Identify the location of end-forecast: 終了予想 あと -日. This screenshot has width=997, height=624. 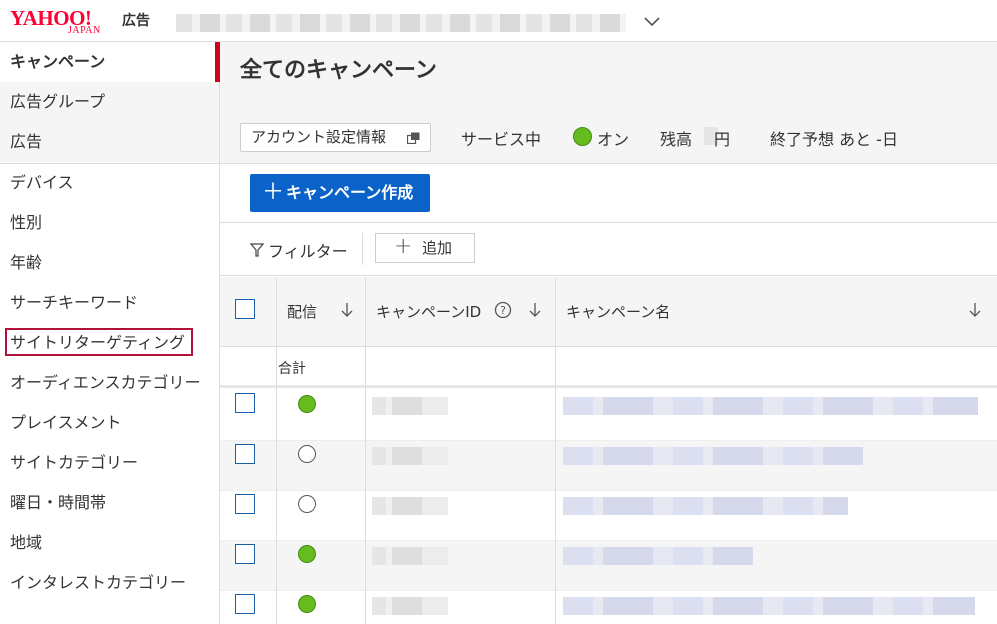
(834, 139).